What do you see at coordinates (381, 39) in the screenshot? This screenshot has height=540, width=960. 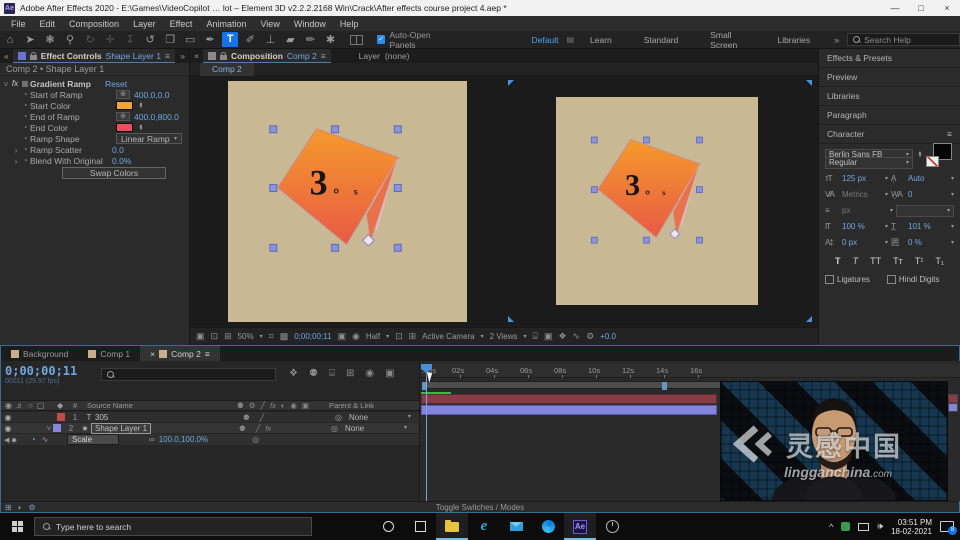 I see `auto-open-checkbox: ✓` at bounding box center [381, 39].